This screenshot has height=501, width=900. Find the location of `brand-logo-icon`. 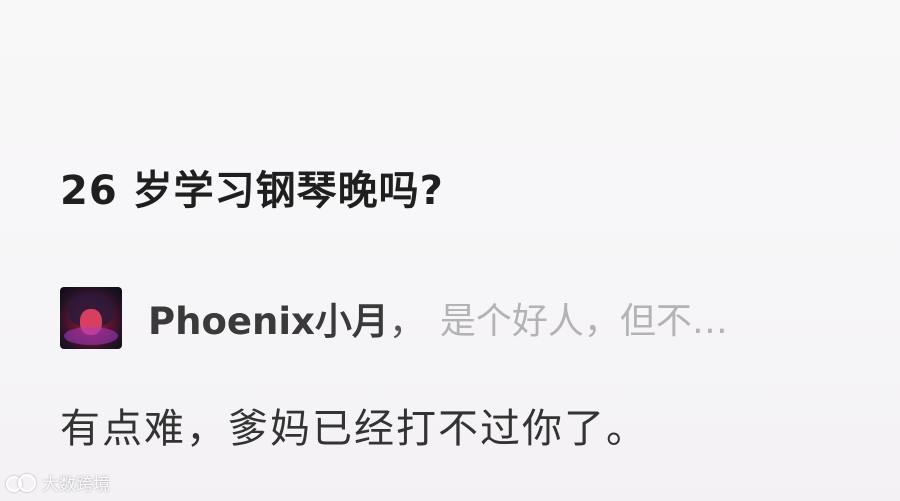

brand-logo-icon is located at coordinates (21, 482).